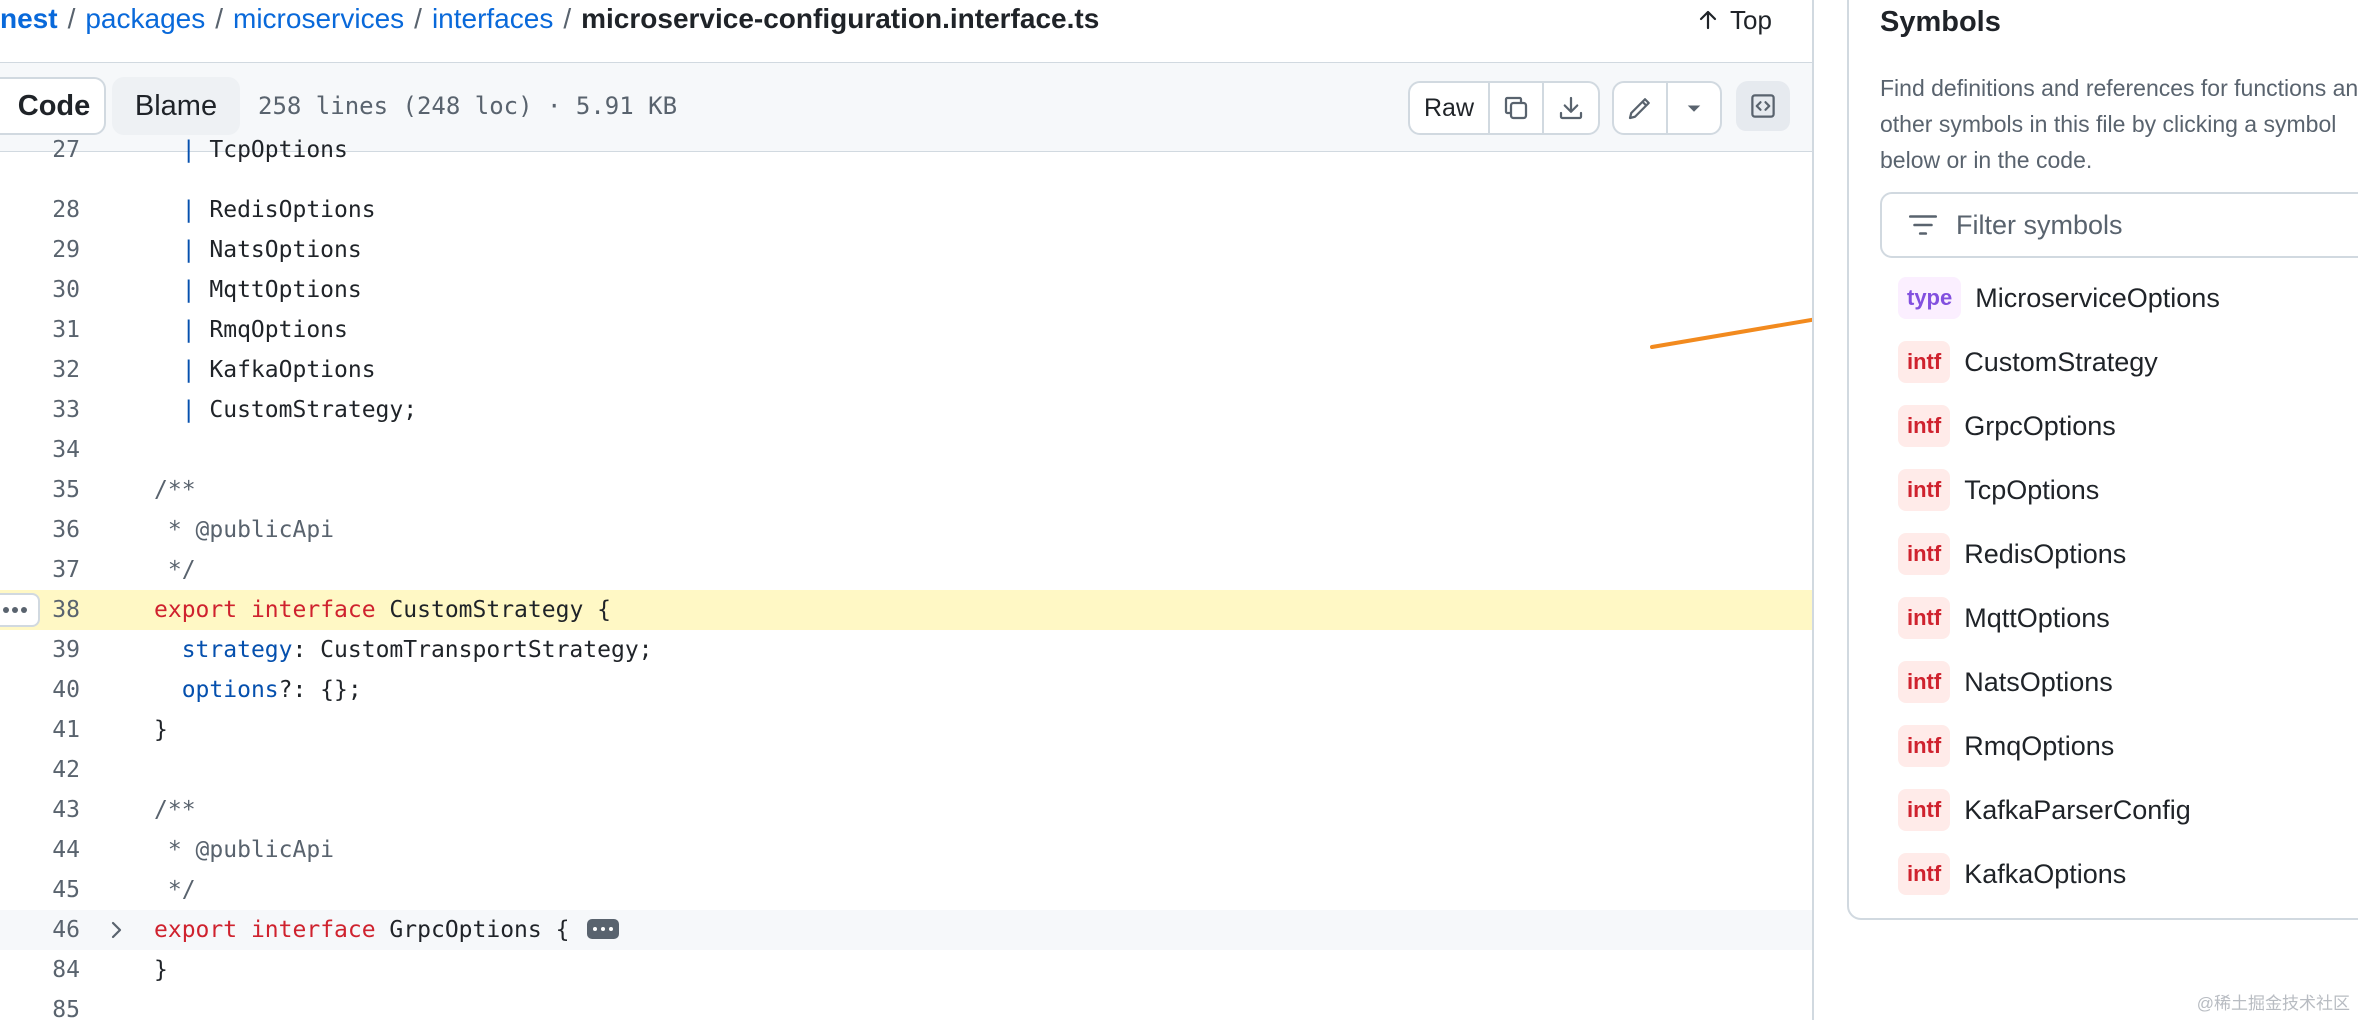 This screenshot has height=1020, width=2358. Describe the element at coordinates (40, 770) in the screenshot. I see `line-number: 42` at that location.